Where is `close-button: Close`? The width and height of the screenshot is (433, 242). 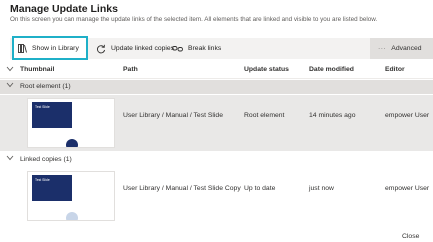
close-button: Close is located at coordinates (410, 236).